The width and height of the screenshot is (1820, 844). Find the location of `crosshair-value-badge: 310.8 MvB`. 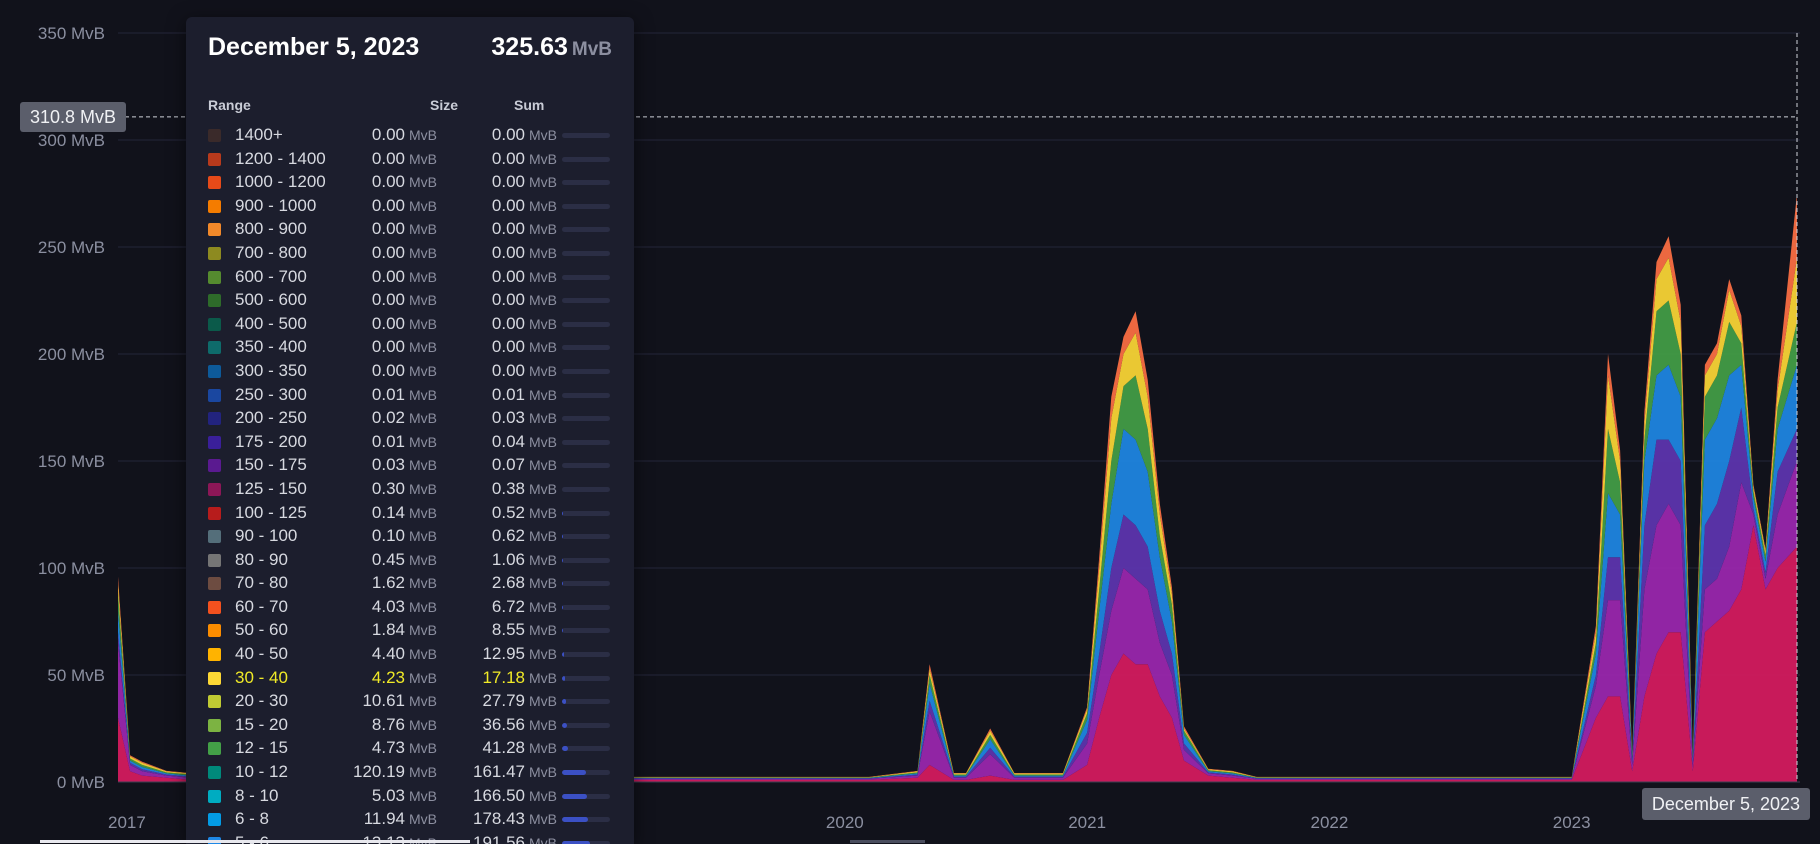

crosshair-value-badge: 310.8 MvB is located at coordinates (73, 116).